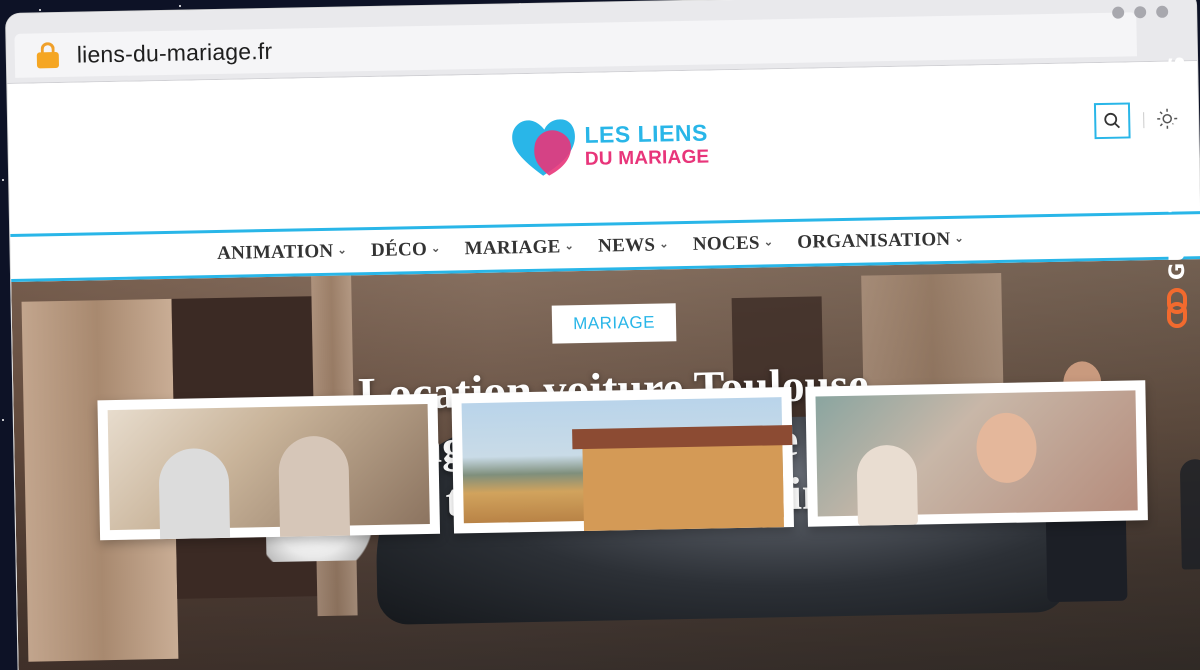  I want to click on nav-item-label: DÉCO, so click(399, 250).